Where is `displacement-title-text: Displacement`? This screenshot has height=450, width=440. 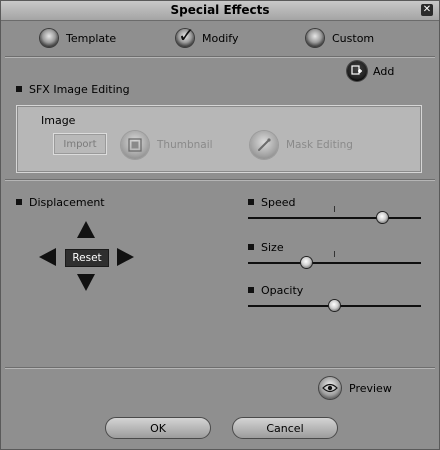 displacement-title-text: Displacement is located at coordinates (67, 202).